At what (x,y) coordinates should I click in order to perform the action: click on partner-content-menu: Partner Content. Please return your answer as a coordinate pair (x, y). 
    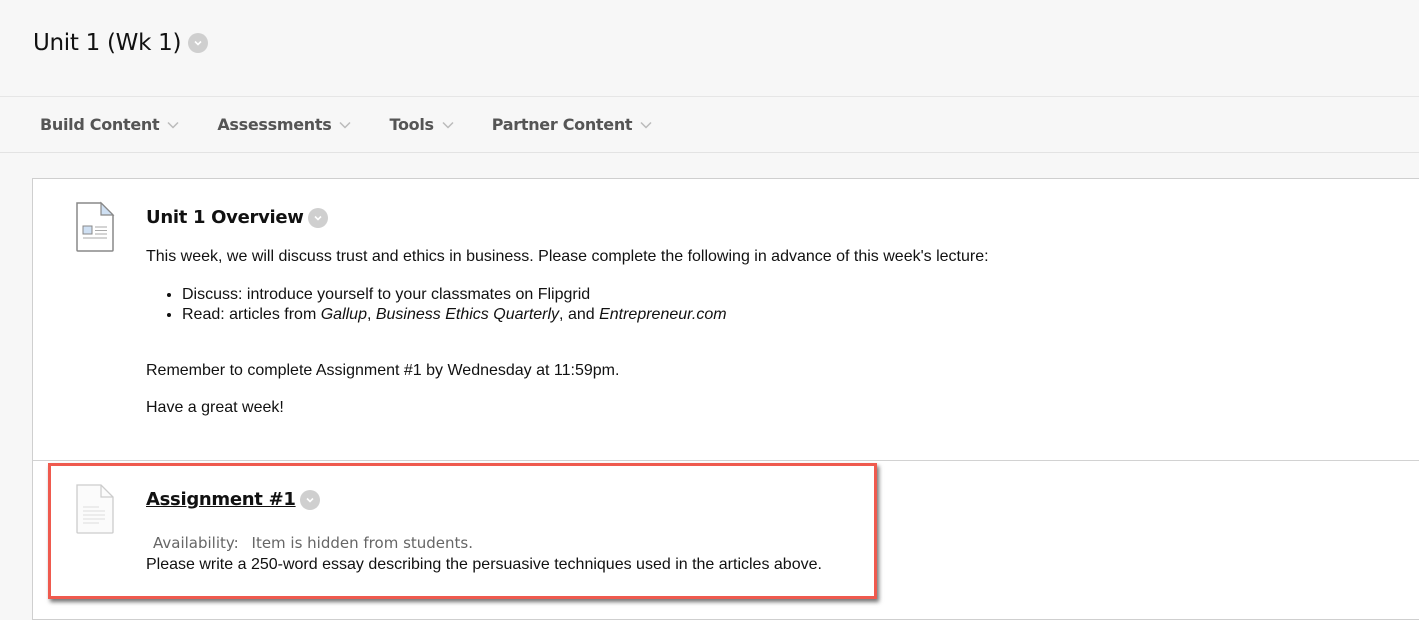
    Looking at the image, I should click on (572, 124).